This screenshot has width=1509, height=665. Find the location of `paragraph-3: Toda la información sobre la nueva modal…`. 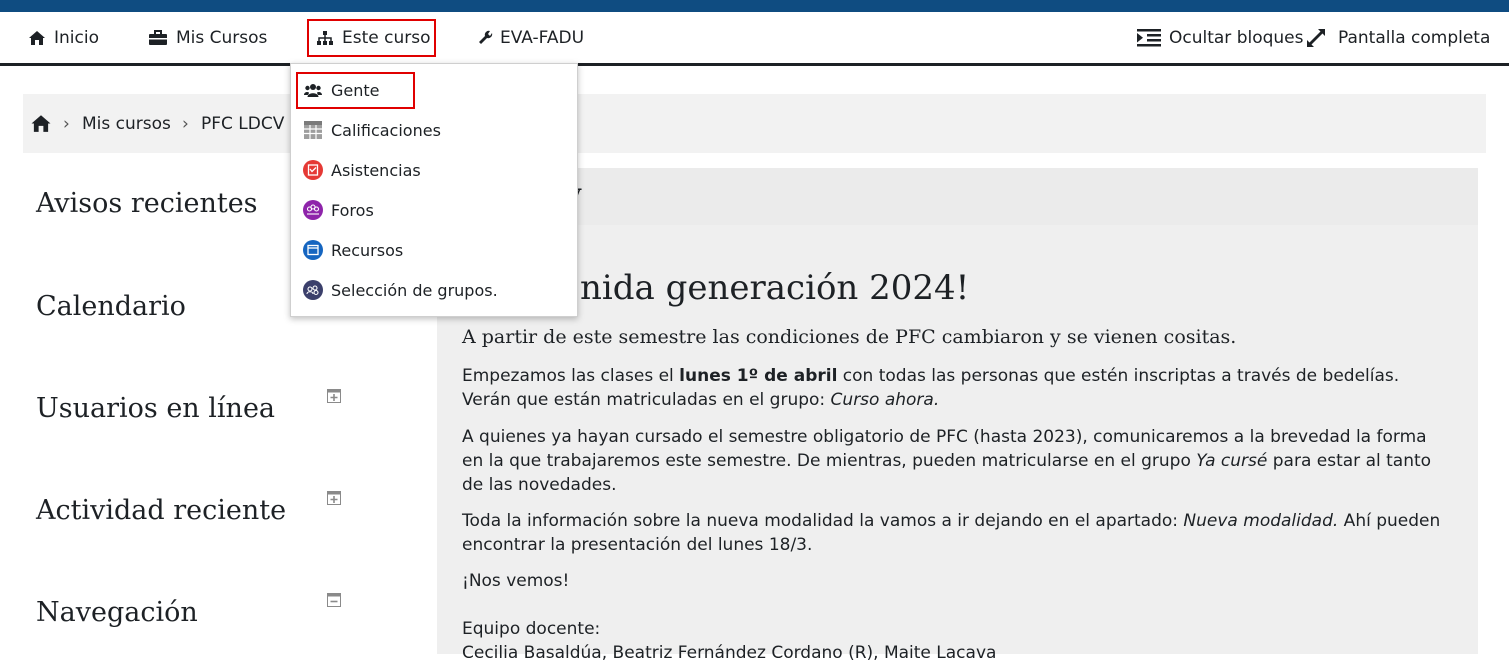

paragraph-3: Toda la información sobre la nueva modal… is located at coordinates (957, 533).